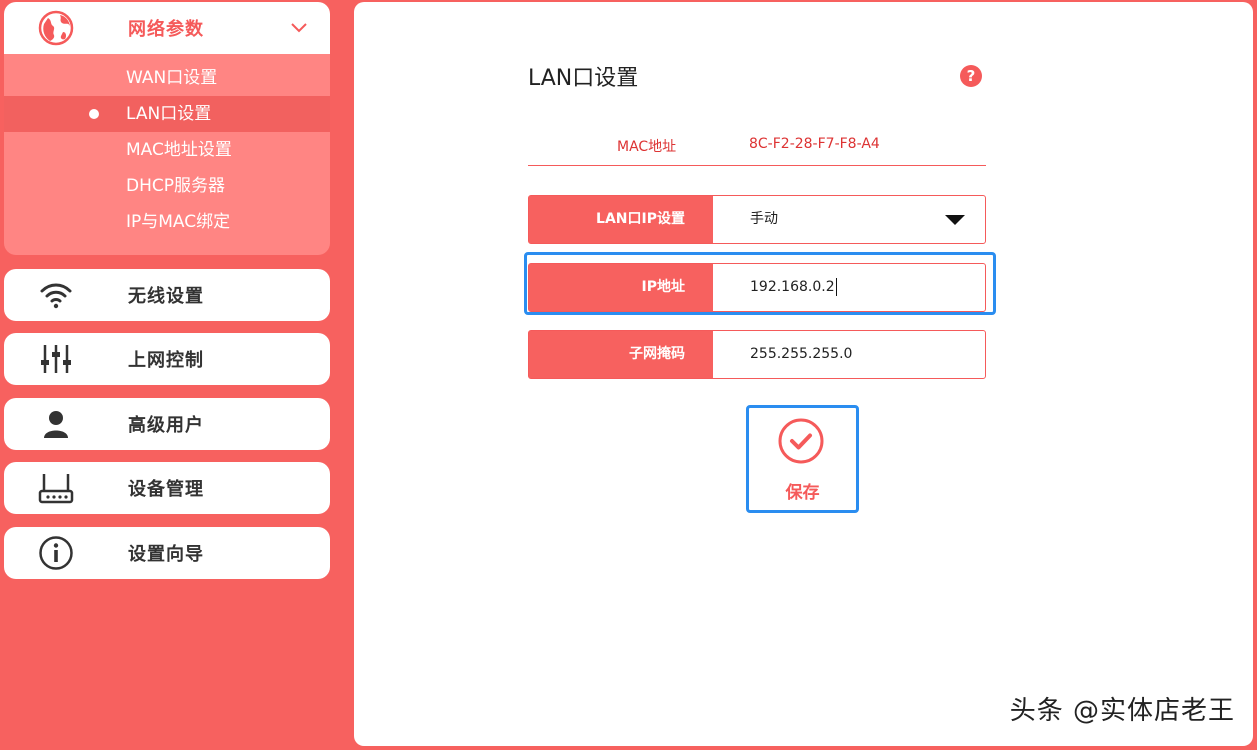 This screenshot has width=1257, height=750. I want to click on menu-internet-control-label: 上网控制, so click(166, 360).